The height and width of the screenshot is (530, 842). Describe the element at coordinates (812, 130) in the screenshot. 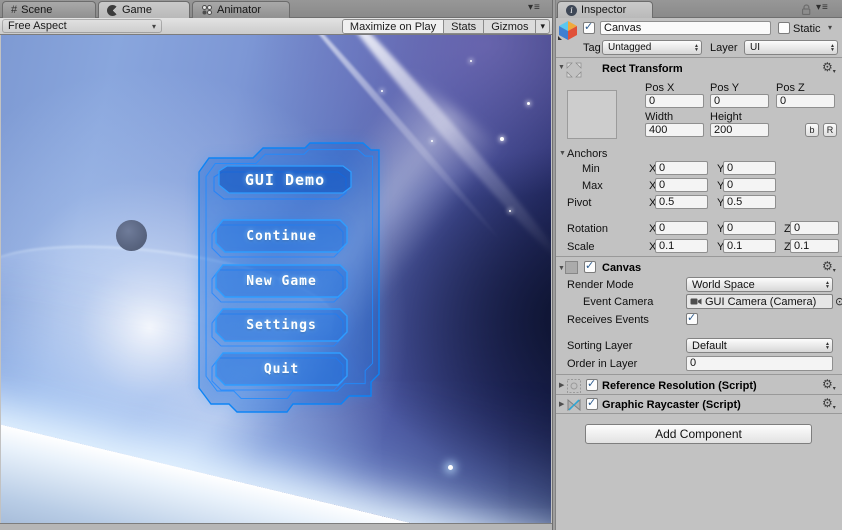

I see `blueprint-mode-button: b` at that location.